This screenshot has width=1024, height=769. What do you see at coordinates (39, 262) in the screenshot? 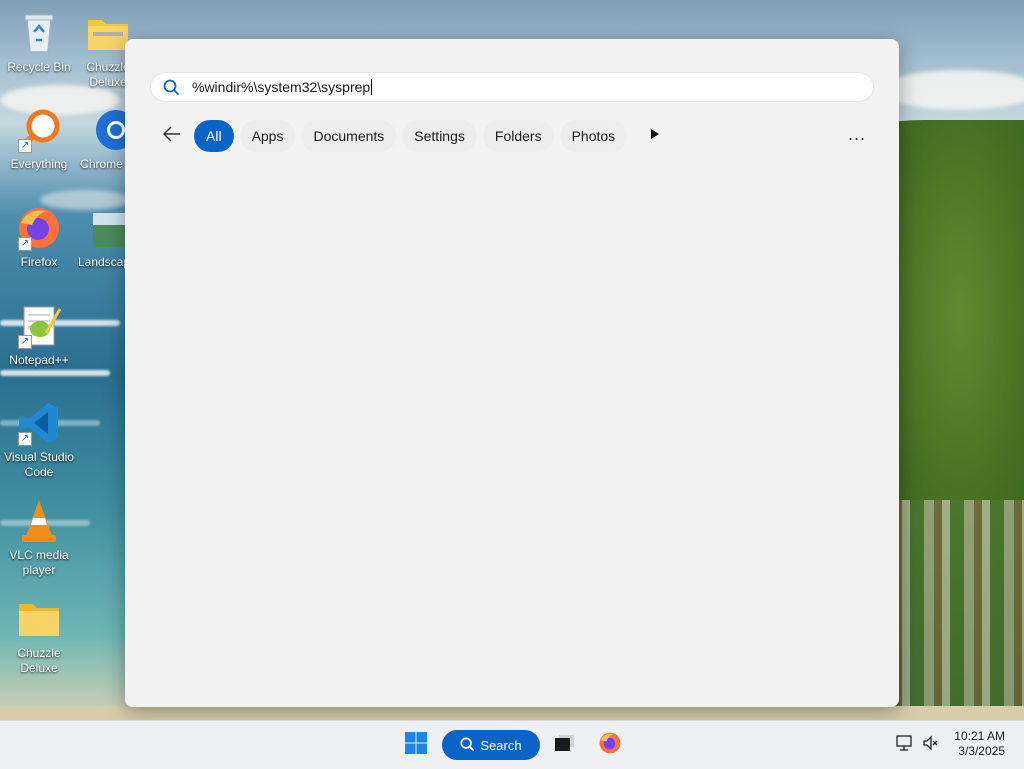
I see `desktop-icon-label: Firefox` at bounding box center [39, 262].